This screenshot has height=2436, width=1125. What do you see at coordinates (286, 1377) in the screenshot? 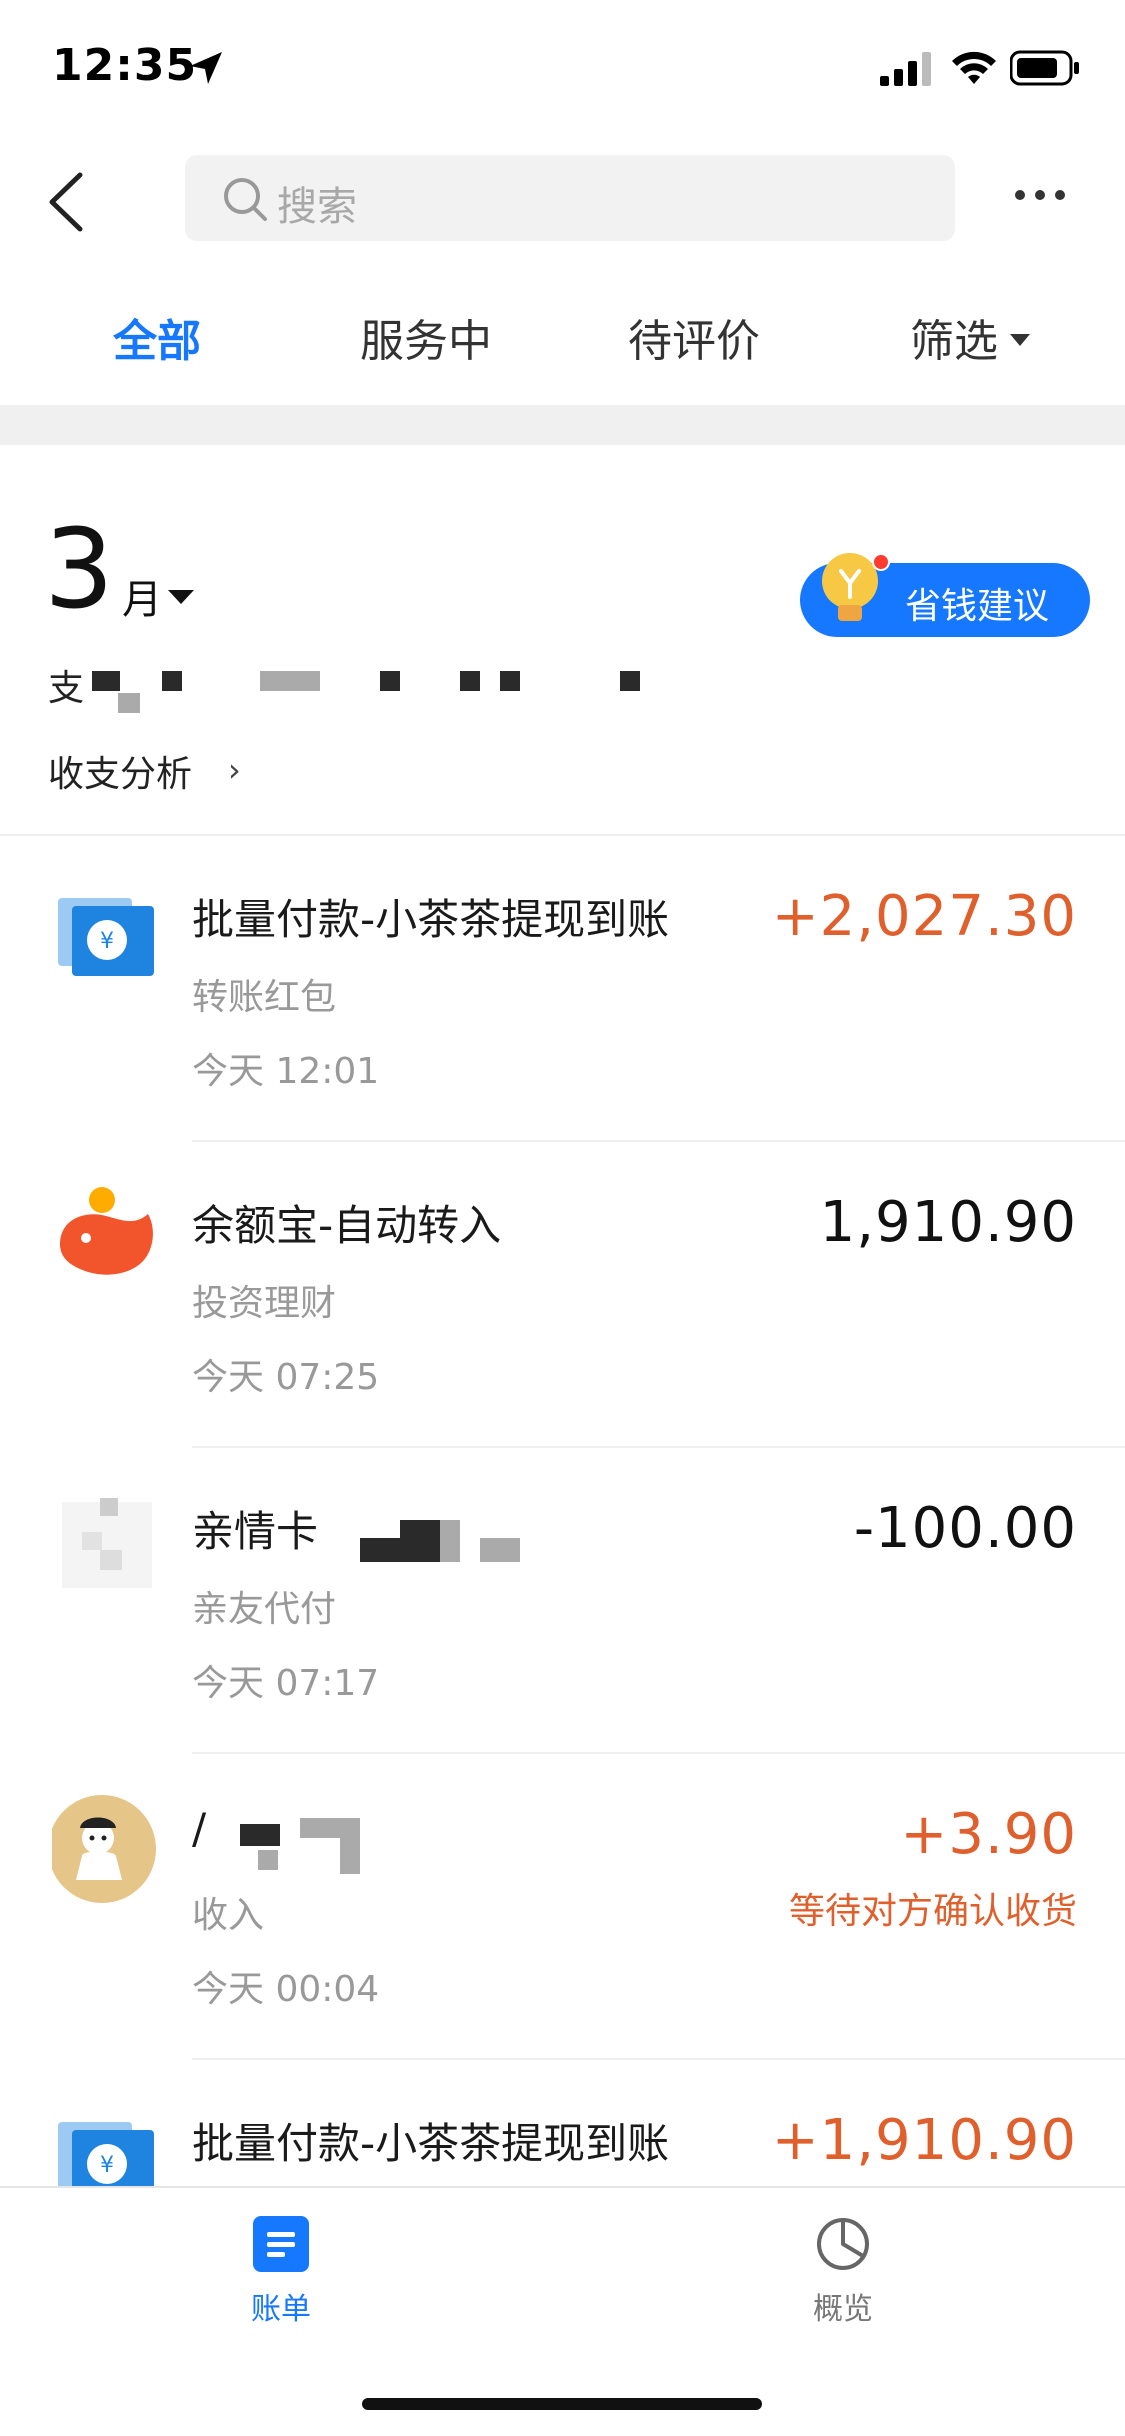
I see `transaction-time: 今天 07:25` at bounding box center [286, 1377].